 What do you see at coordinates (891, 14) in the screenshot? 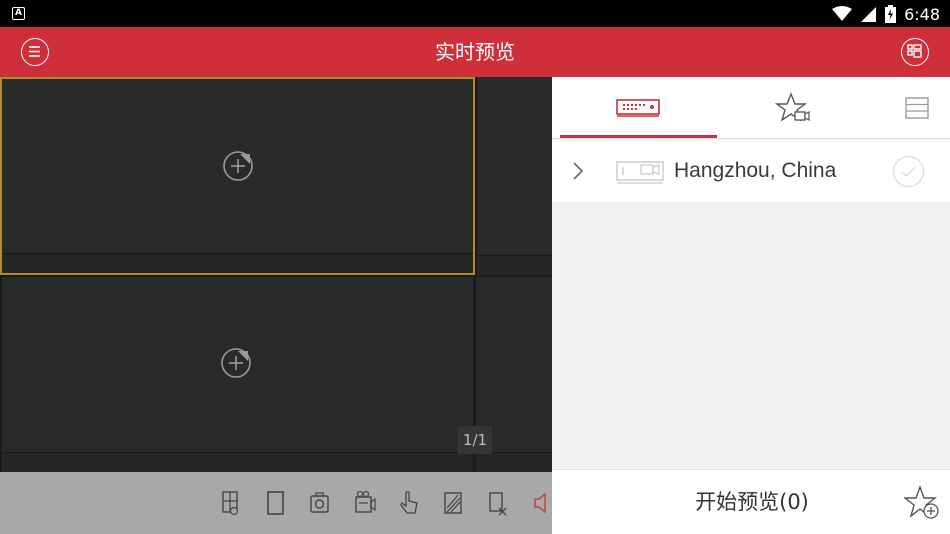
I see `battery-charging-icon` at bounding box center [891, 14].